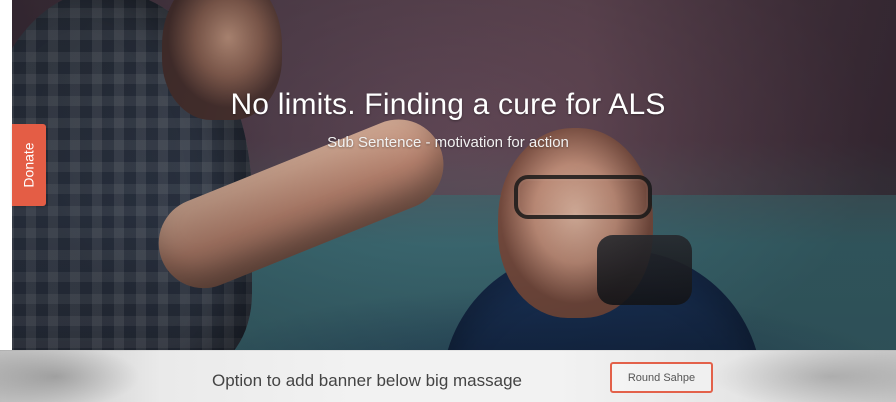  I want to click on donate-label: Donate, so click(29, 165).